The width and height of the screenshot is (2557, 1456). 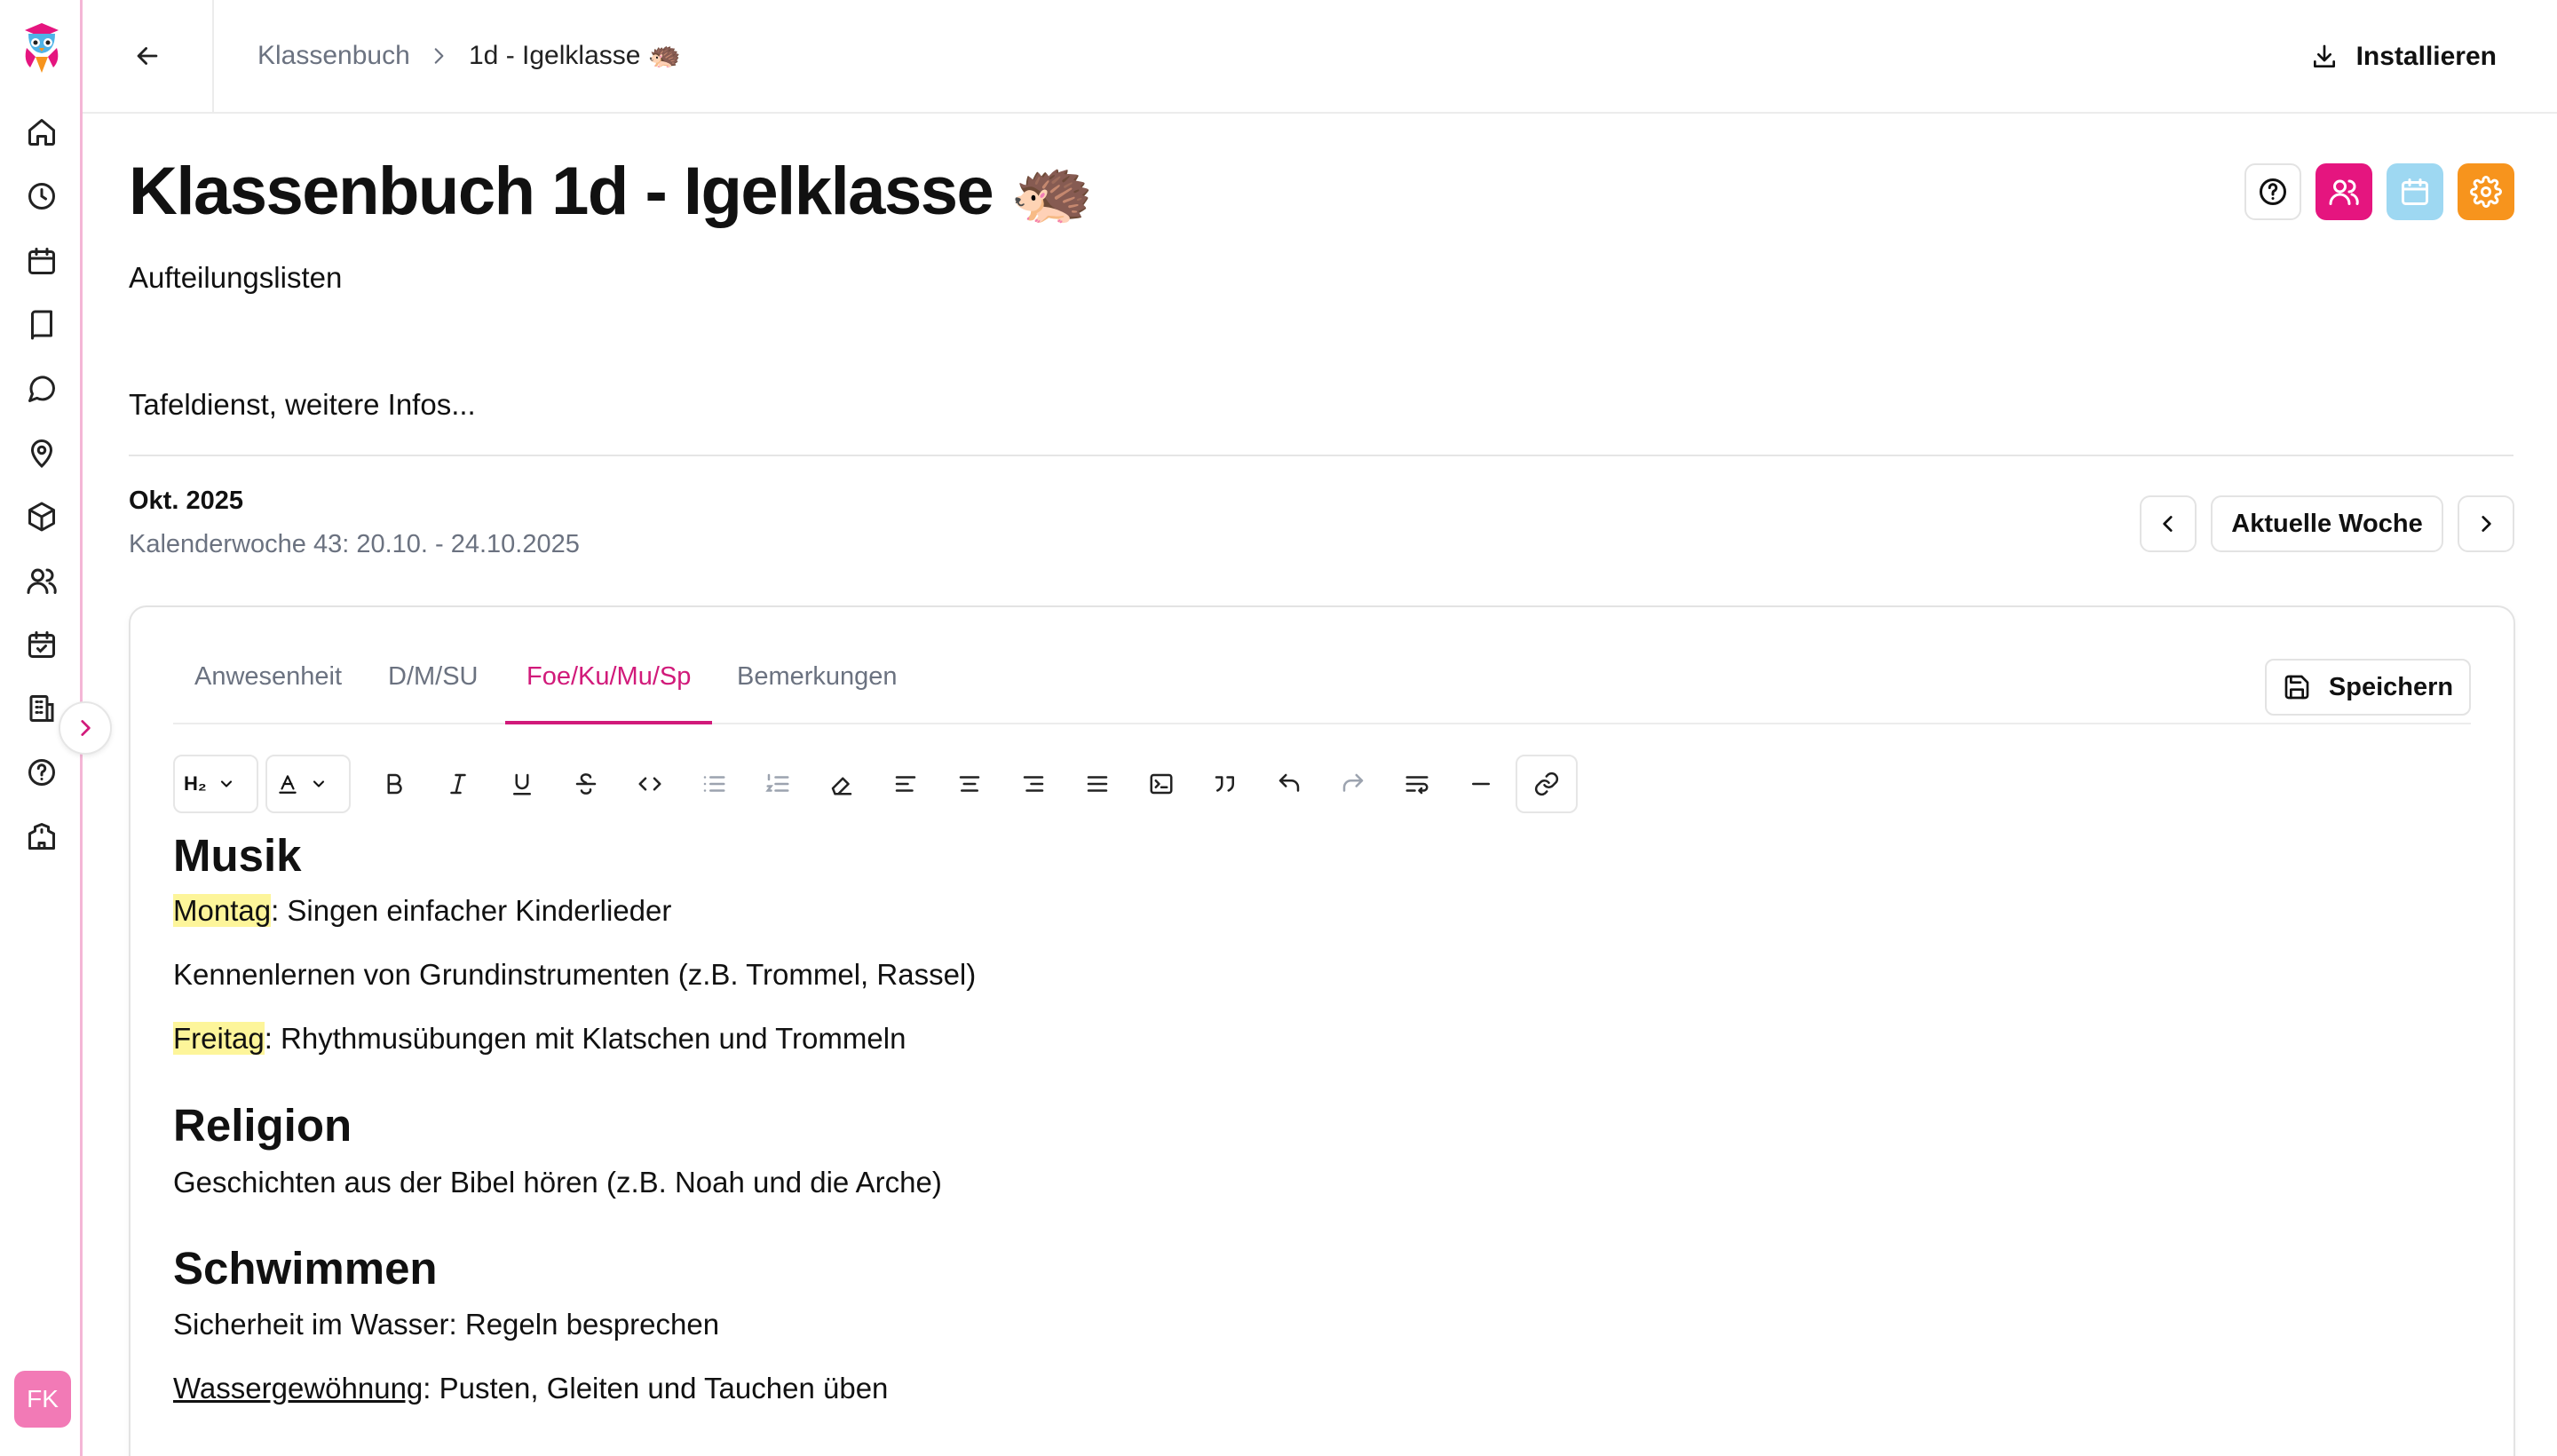 I want to click on text-color-select, so click(x=308, y=784).